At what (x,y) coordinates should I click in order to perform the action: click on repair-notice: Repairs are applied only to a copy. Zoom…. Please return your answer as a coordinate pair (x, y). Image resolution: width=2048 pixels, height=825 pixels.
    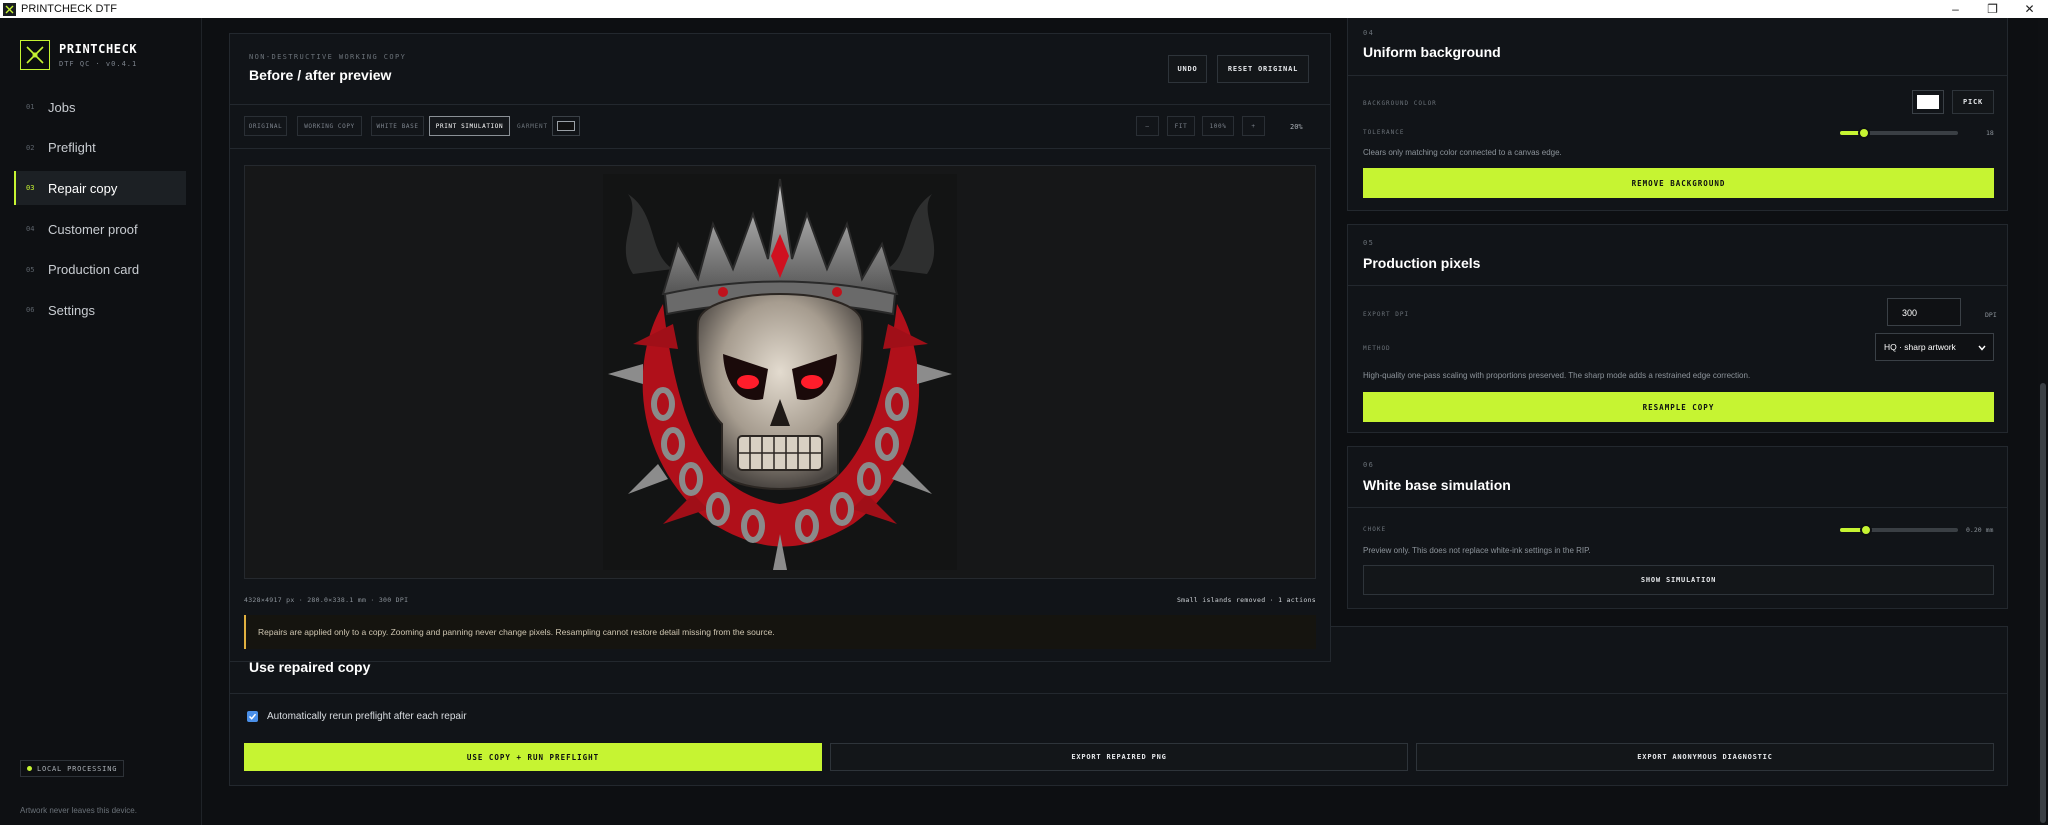
    Looking at the image, I should click on (780, 632).